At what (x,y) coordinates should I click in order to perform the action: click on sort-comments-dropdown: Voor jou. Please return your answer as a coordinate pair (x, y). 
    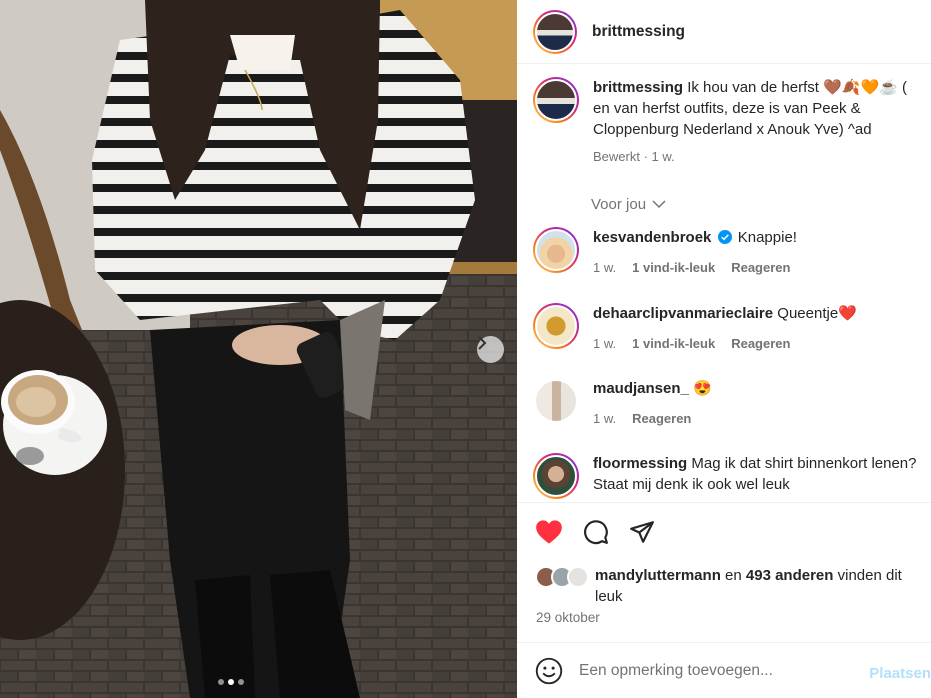
    Looking at the image, I should click on (628, 204).